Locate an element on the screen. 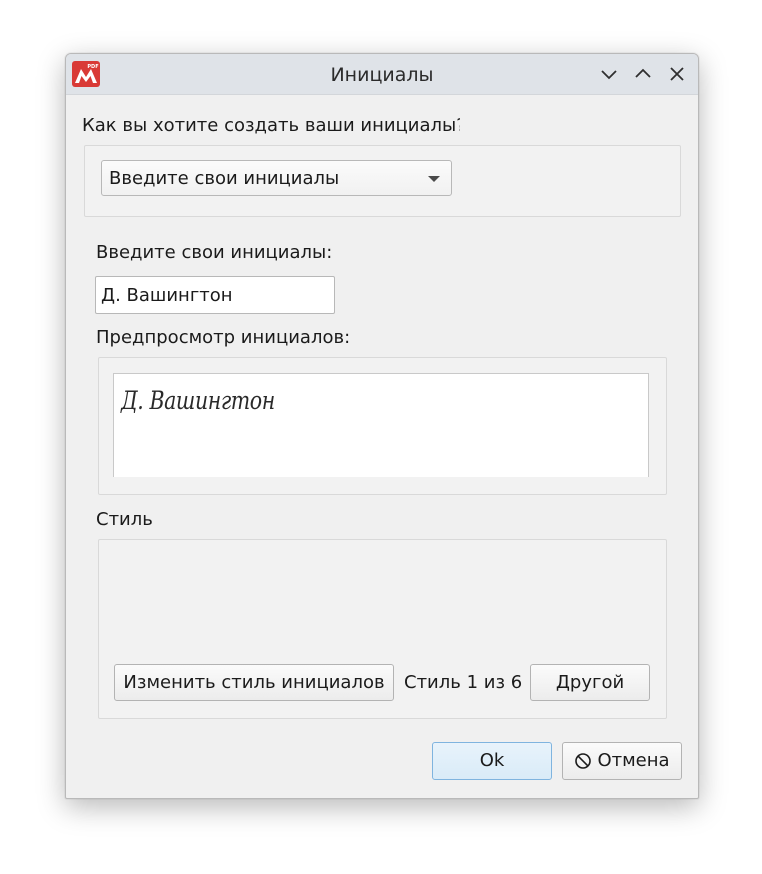 This screenshot has width=762, height=874. title-bar: PDF Инициалы is located at coordinates (382, 74).